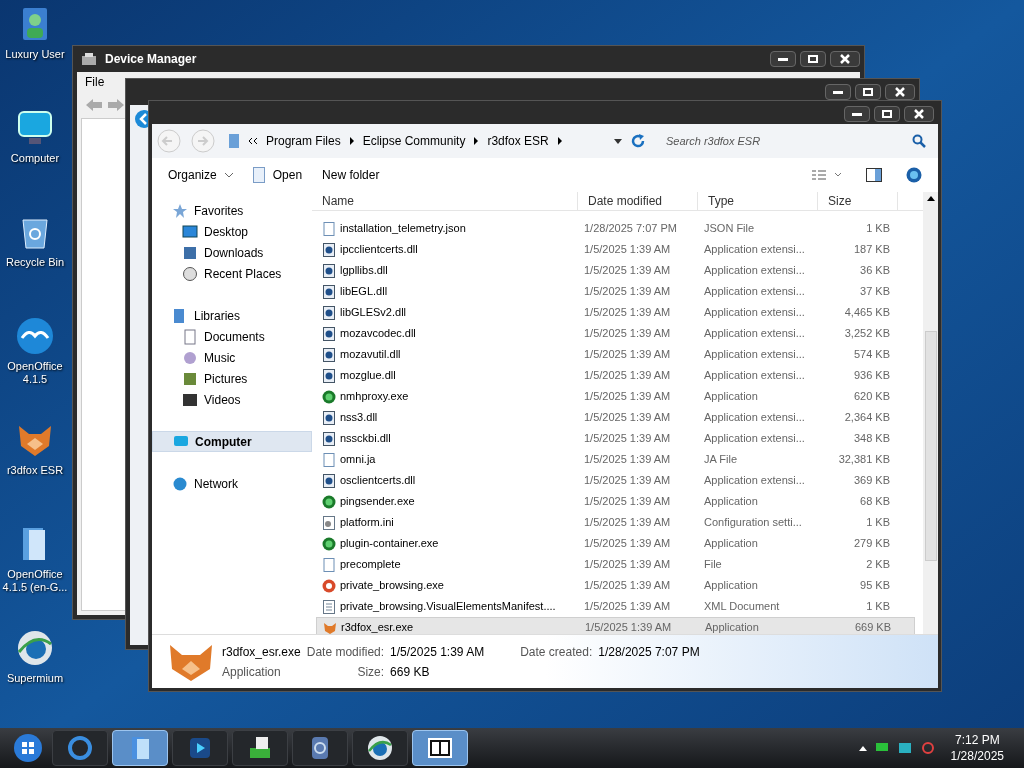 The image size is (1024, 768). Describe the element at coordinates (232, 441) in the screenshot. I see `nav-item: Computer` at that location.